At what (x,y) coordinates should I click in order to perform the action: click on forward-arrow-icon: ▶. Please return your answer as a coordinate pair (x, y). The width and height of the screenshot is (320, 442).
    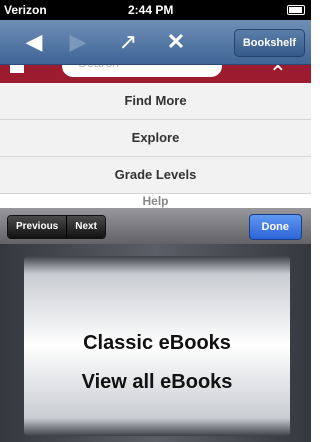
    Looking at the image, I should click on (78, 42).